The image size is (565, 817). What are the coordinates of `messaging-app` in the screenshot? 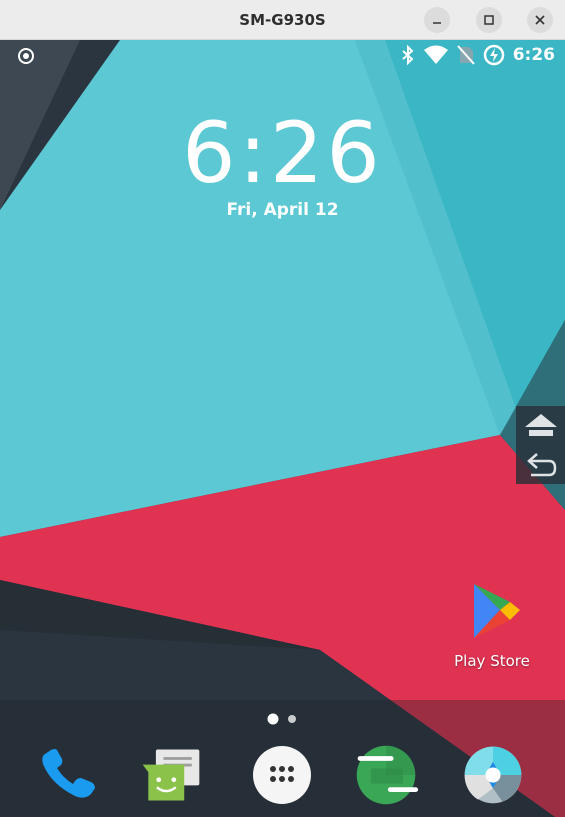 It's located at (171, 775).